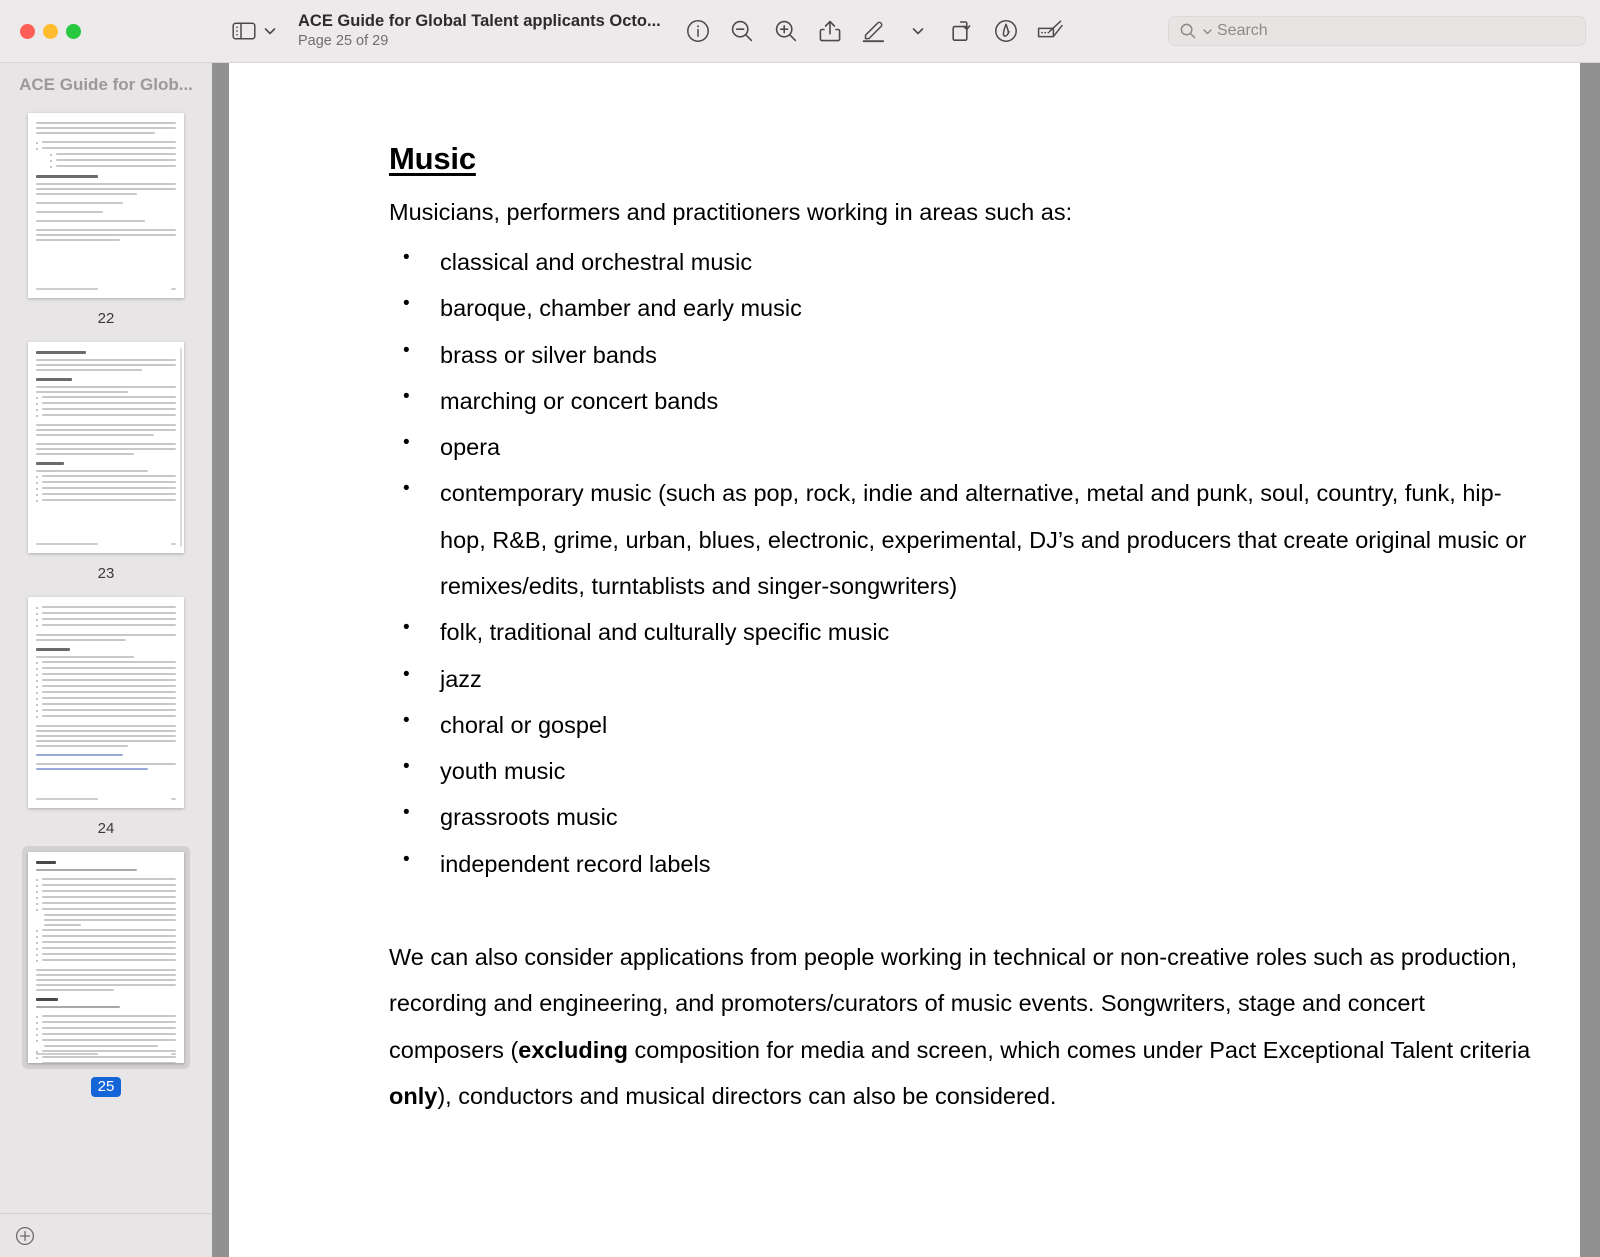 Image resolution: width=1600 pixels, height=1257 pixels. I want to click on search-container: Search, so click(1377, 31).